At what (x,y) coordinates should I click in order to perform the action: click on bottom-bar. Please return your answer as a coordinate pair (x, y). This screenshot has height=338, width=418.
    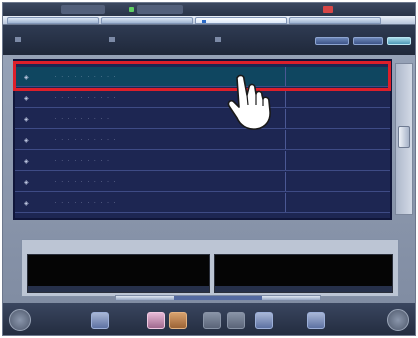
    Looking at the image, I should click on (209, 319).